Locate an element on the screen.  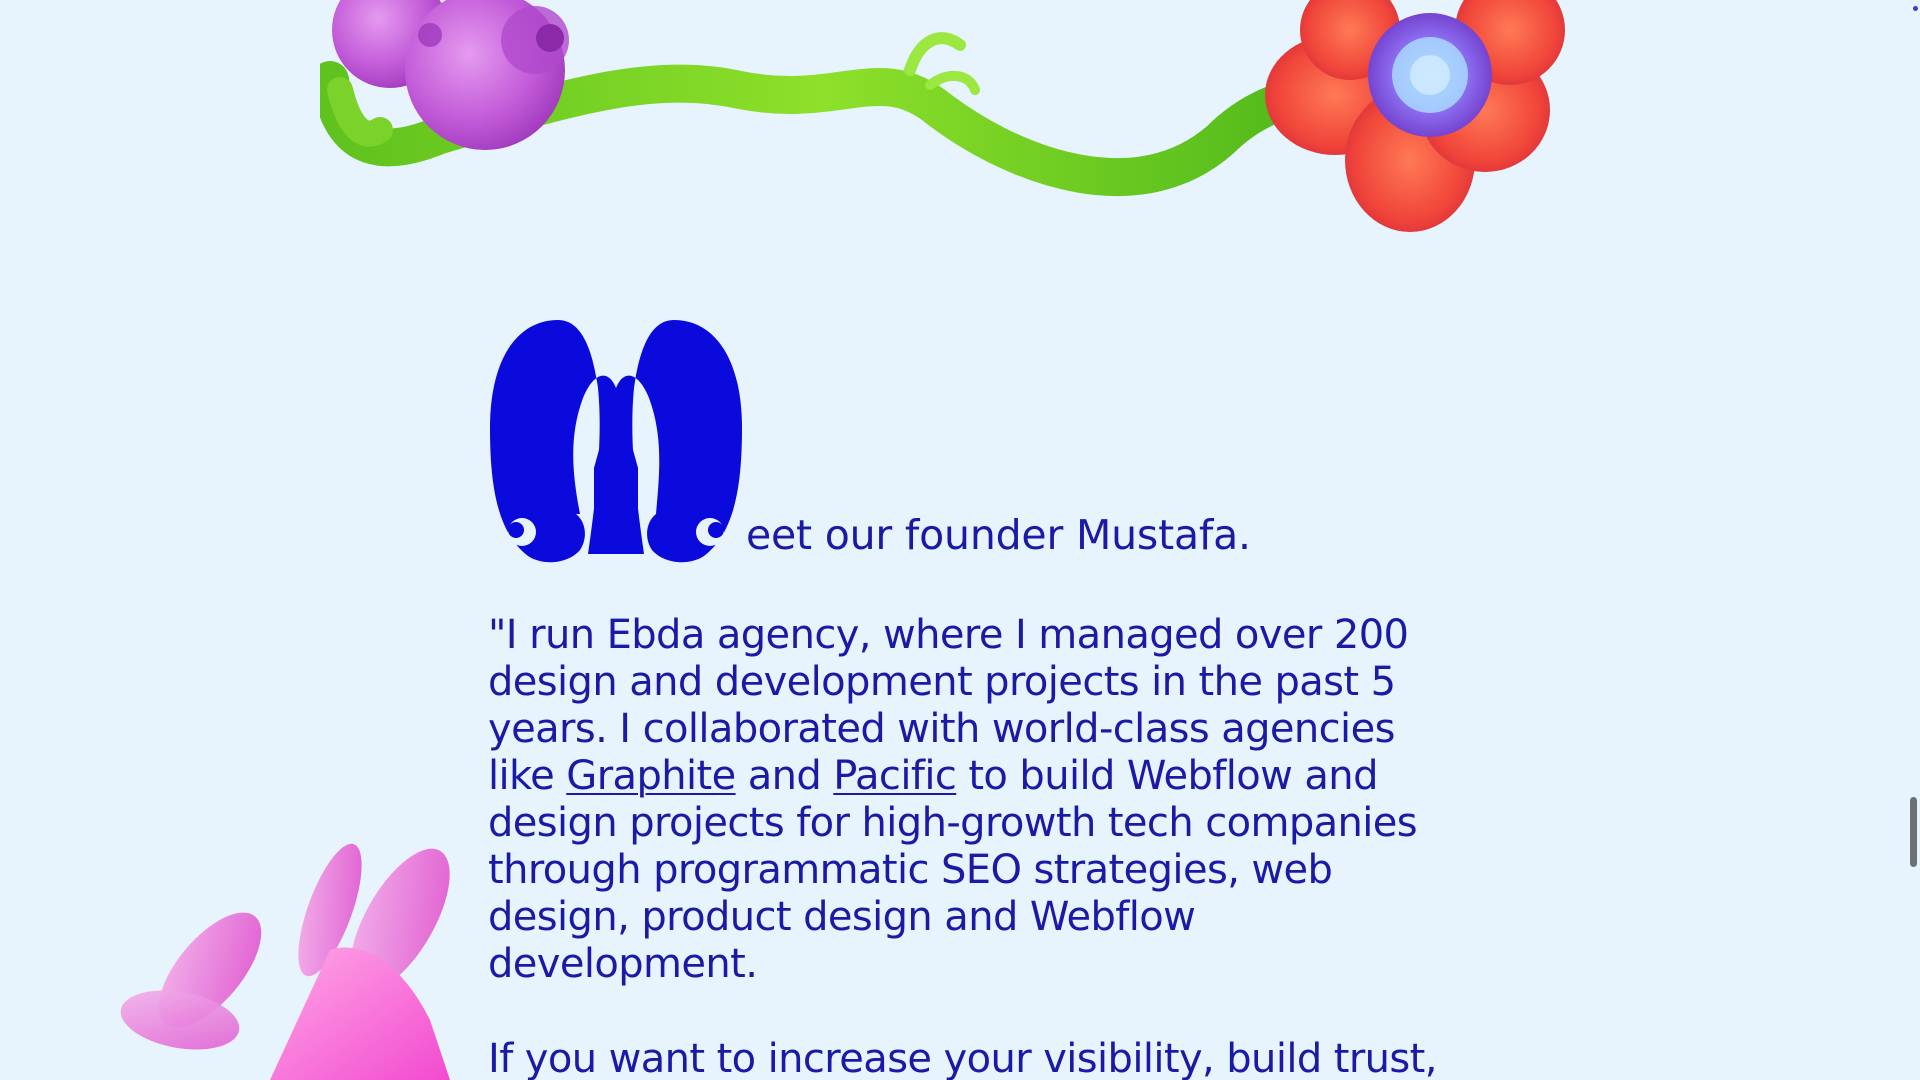
pink-flower-illustration is located at coordinates (285, 961).